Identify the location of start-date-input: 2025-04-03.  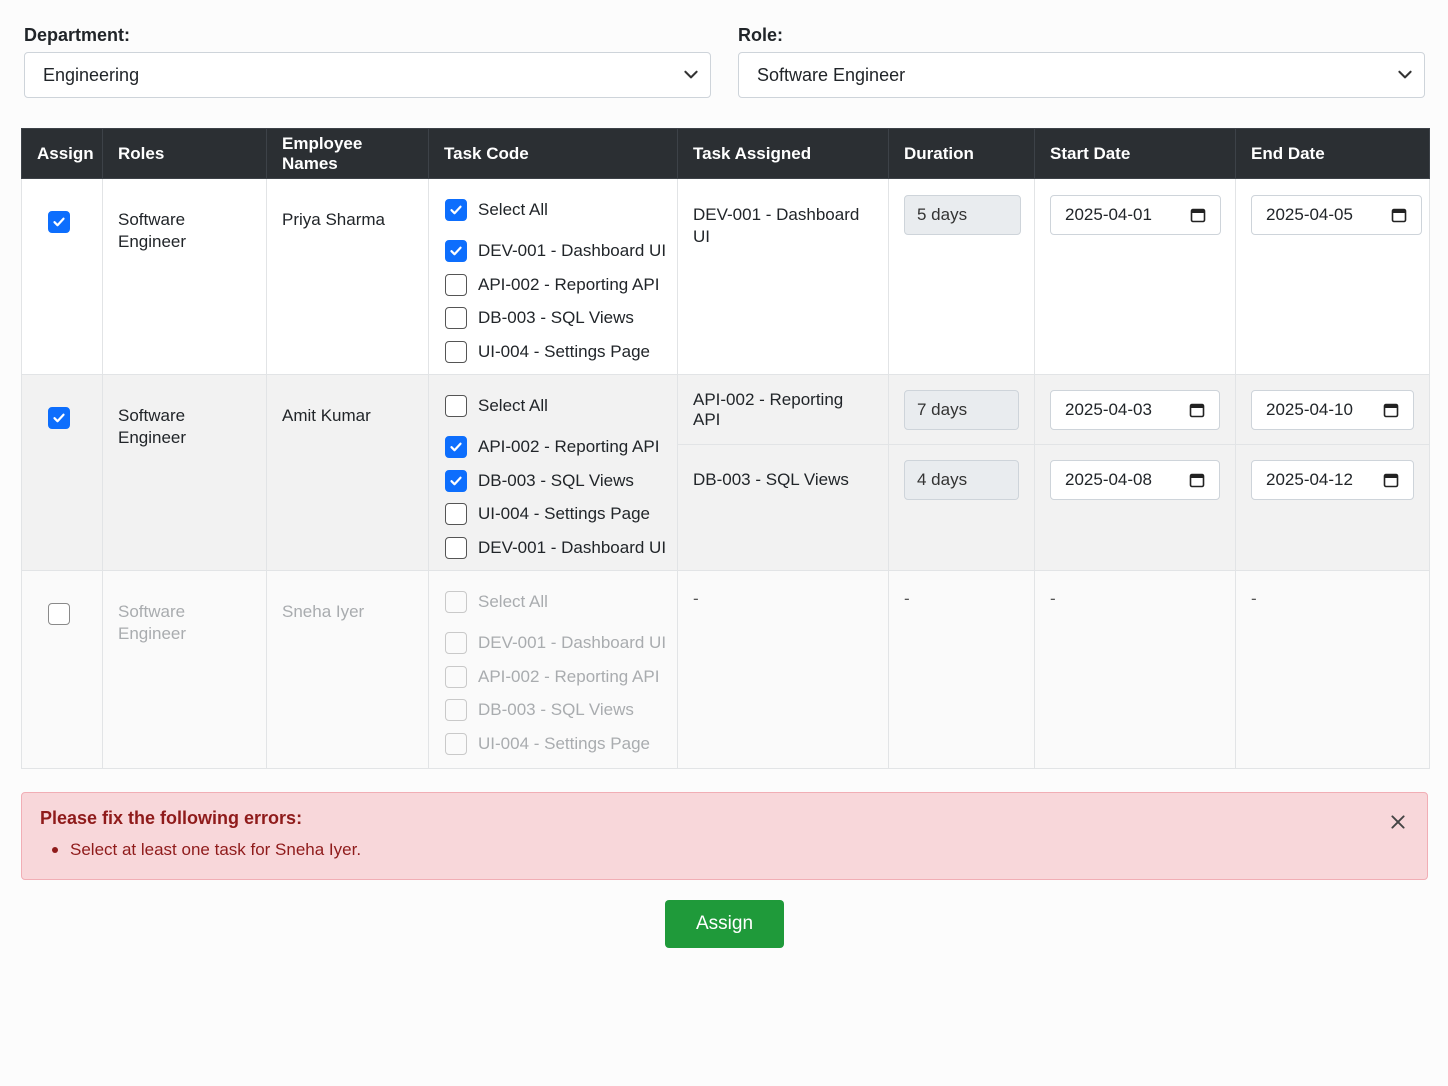
(1135, 410).